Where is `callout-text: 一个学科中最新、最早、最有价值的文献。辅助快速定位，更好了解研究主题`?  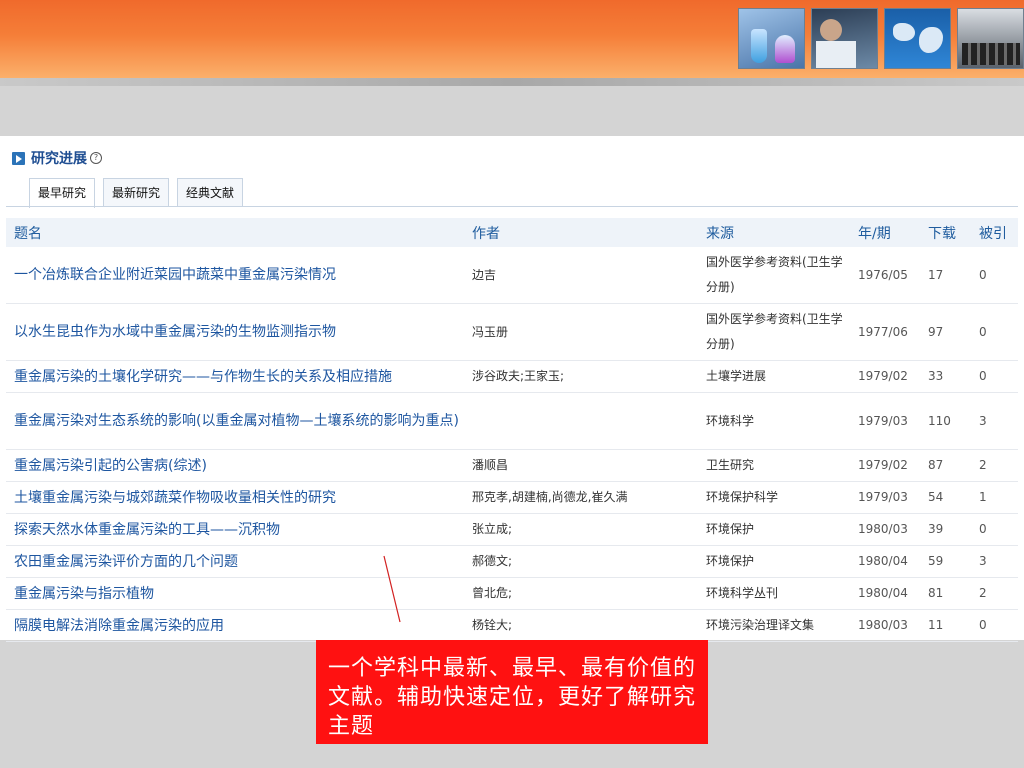 callout-text: 一个学科中最新、最早、最有价值的文献。辅助快速定位，更好了解研究主题 is located at coordinates (512, 697).